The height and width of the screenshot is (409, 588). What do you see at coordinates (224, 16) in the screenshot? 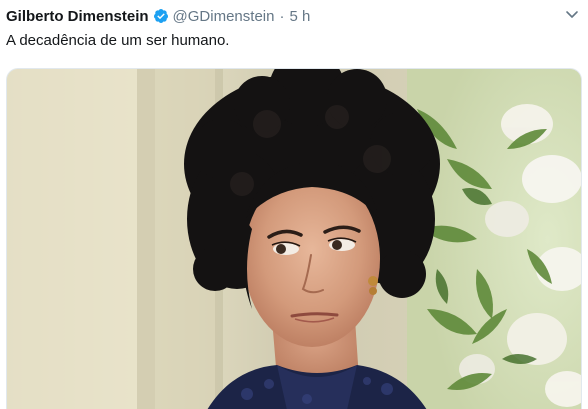
I see `author-handle: @GDimenstein` at bounding box center [224, 16].